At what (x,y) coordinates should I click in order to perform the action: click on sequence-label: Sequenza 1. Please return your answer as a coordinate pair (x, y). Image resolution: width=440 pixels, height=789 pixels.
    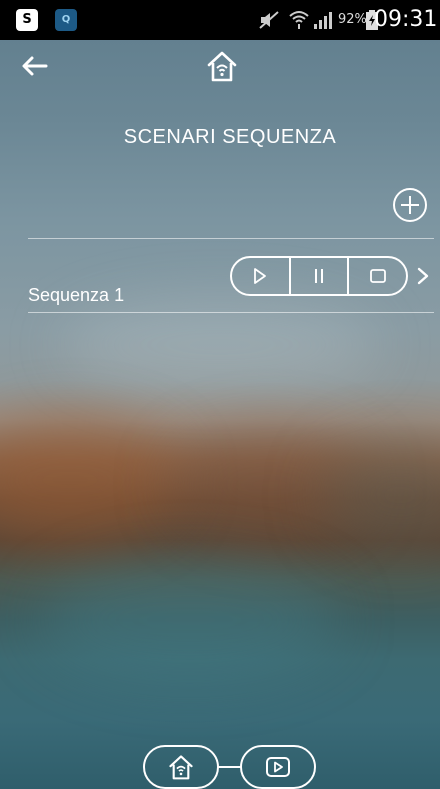
    Looking at the image, I should click on (76, 295).